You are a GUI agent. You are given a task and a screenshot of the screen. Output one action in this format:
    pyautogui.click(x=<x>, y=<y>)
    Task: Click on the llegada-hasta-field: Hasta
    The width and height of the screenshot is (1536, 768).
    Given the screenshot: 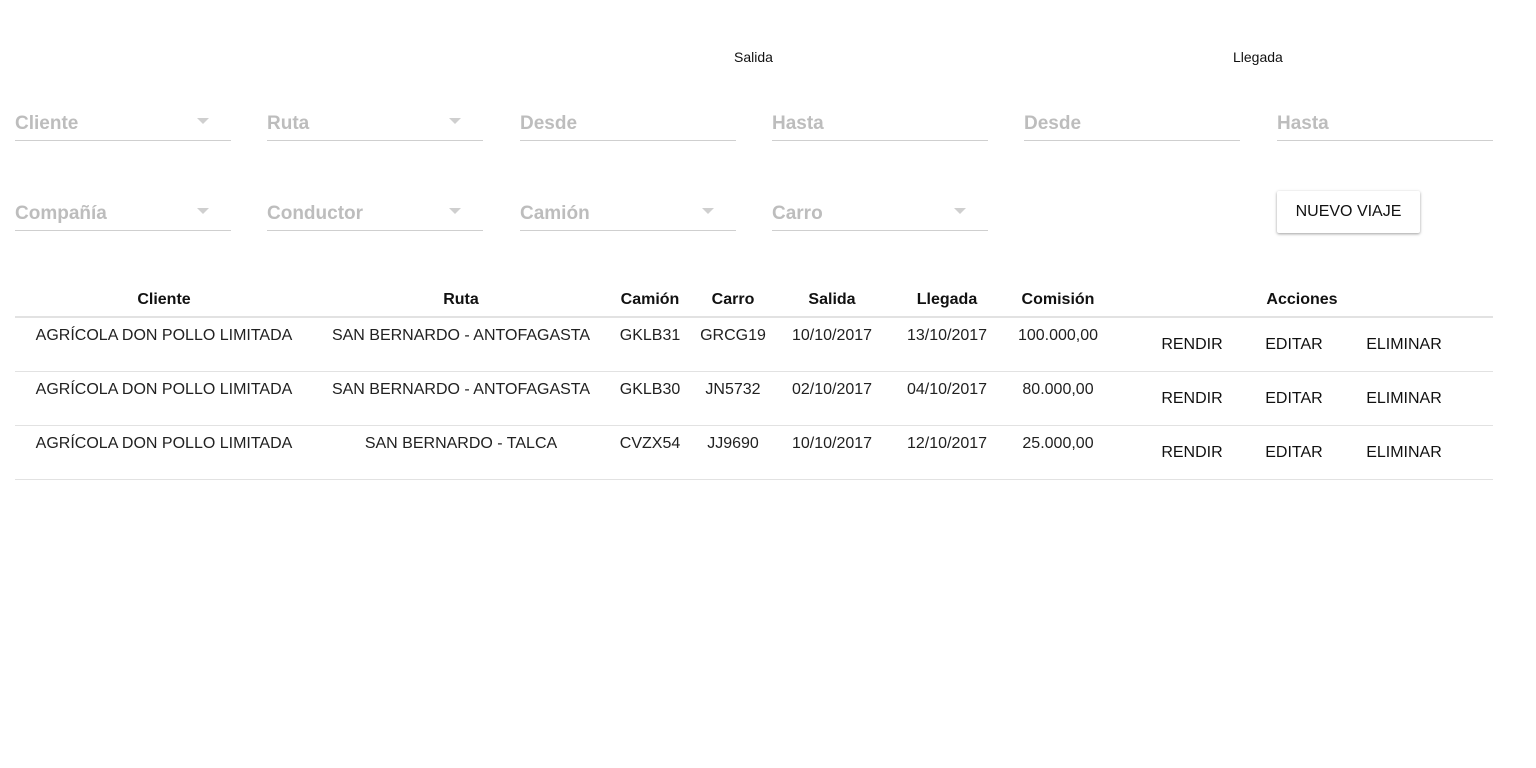 What is the action you would take?
    pyautogui.click(x=1385, y=126)
    